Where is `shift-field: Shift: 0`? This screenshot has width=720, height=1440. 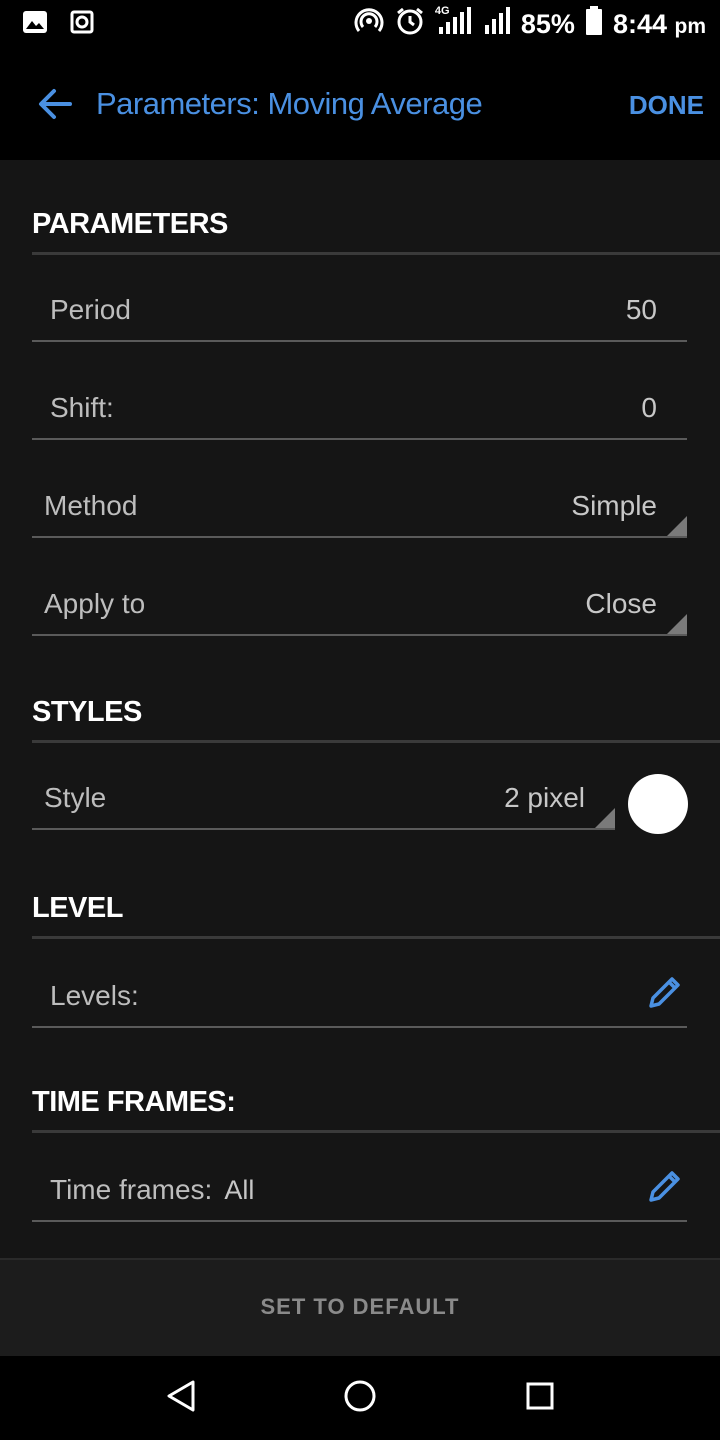 shift-field: Shift: 0 is located at coordinates (359, 409).